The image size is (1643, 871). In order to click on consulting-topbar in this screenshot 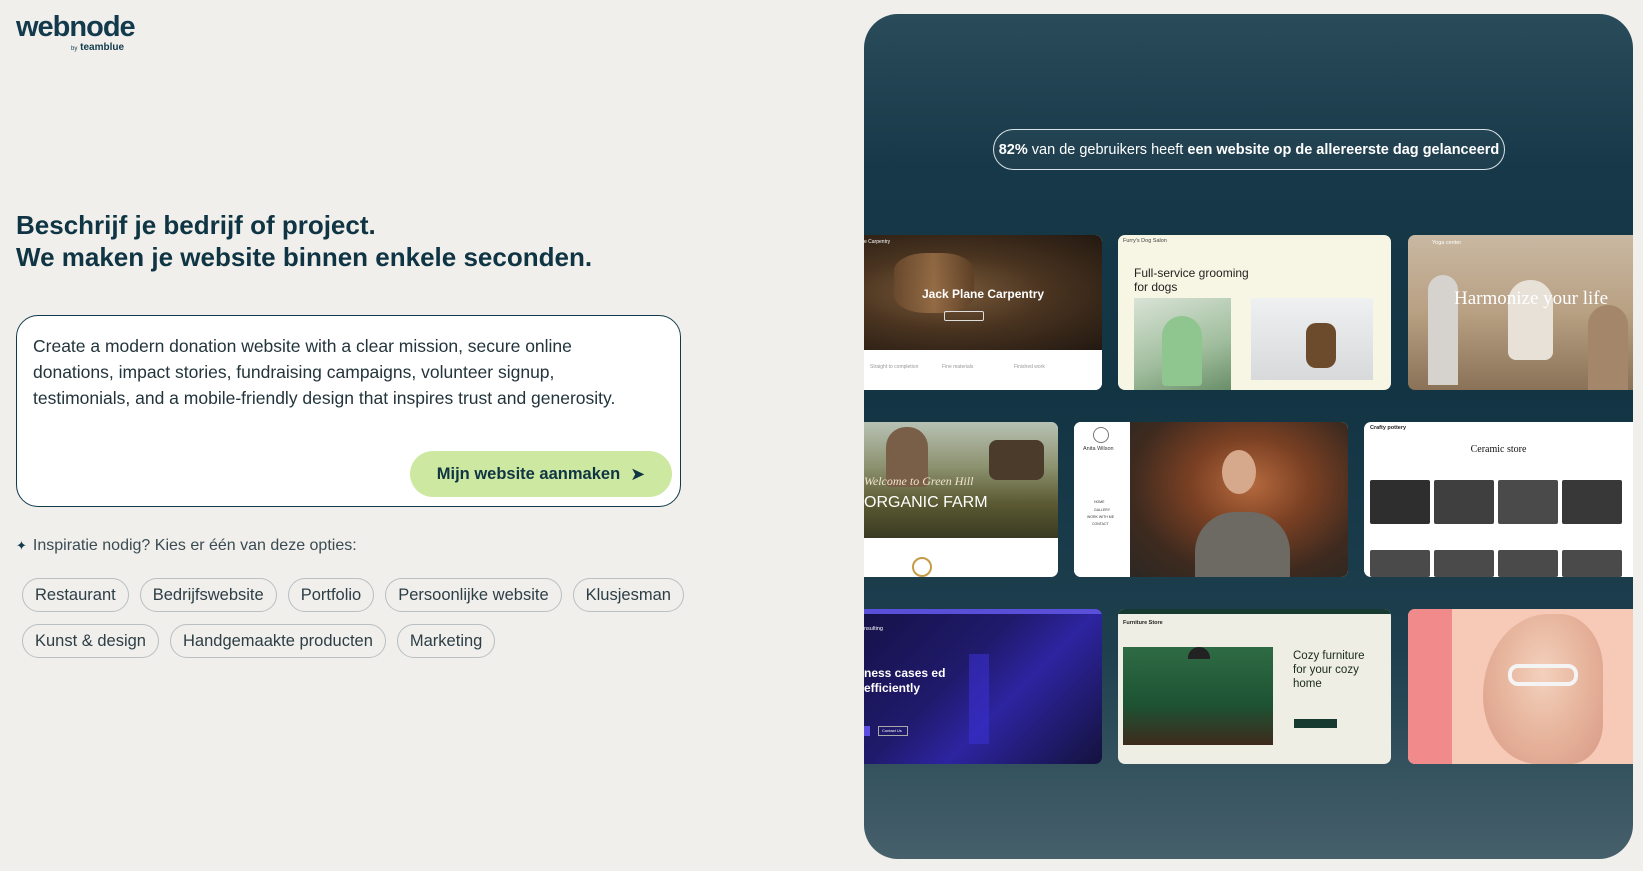, I will do `click(983, 611)`.